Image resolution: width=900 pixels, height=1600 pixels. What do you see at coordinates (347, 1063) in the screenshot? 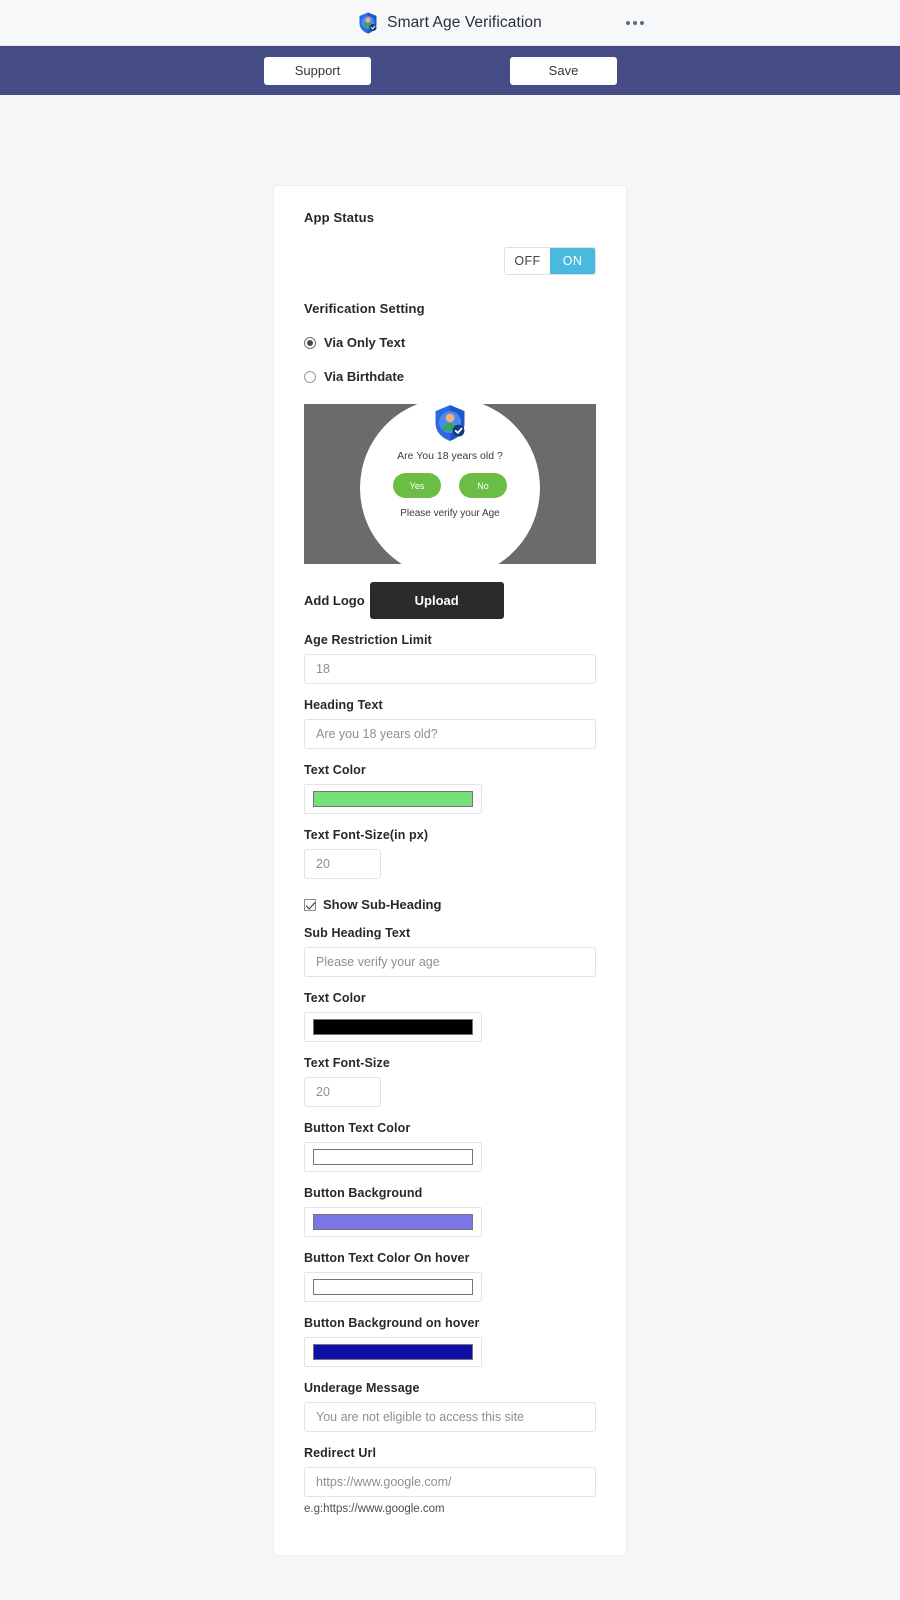
I see `sub-heading-font-size-label: Text Font-Size` at bounding box center [347, 1063].